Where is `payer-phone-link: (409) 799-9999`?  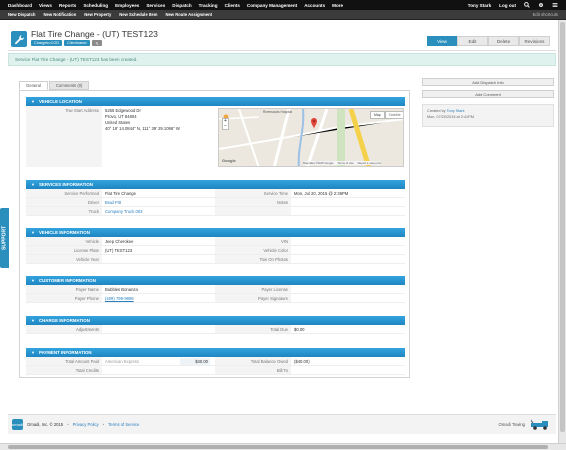
payer-phone-link: (409) 799-9999 is located at coordinates (158, 298).